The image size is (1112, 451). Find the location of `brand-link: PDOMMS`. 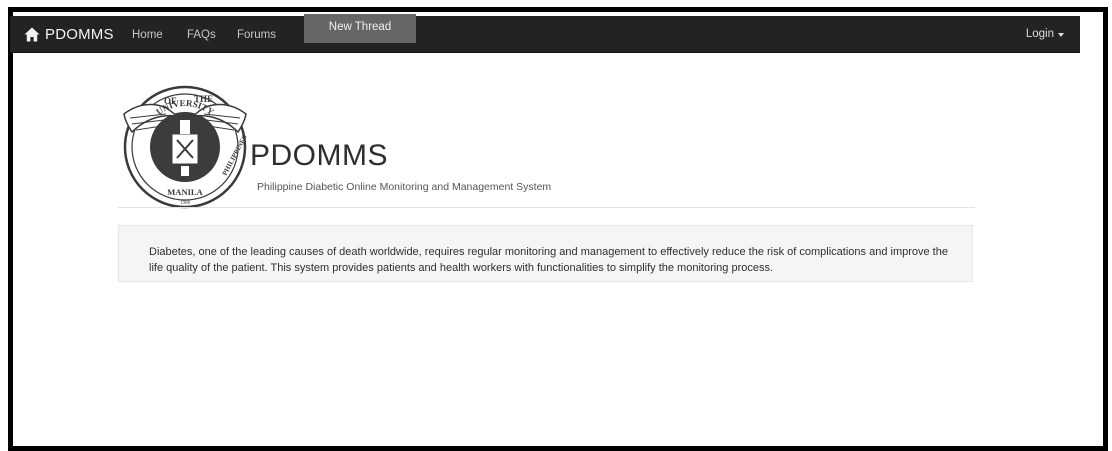

brand-link: PDOMMS is located at coordinates (69, 34).